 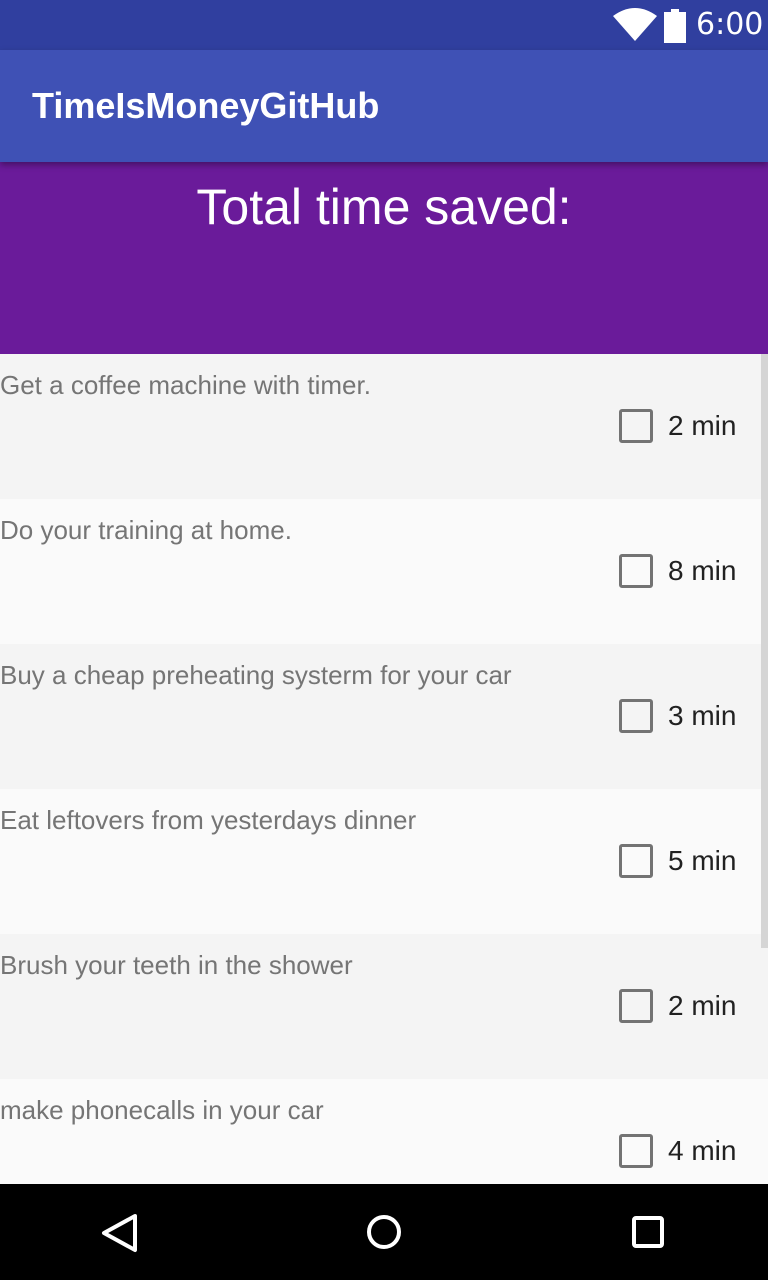 I want to click on status-time: 6:00, so click(x=730, y=24).